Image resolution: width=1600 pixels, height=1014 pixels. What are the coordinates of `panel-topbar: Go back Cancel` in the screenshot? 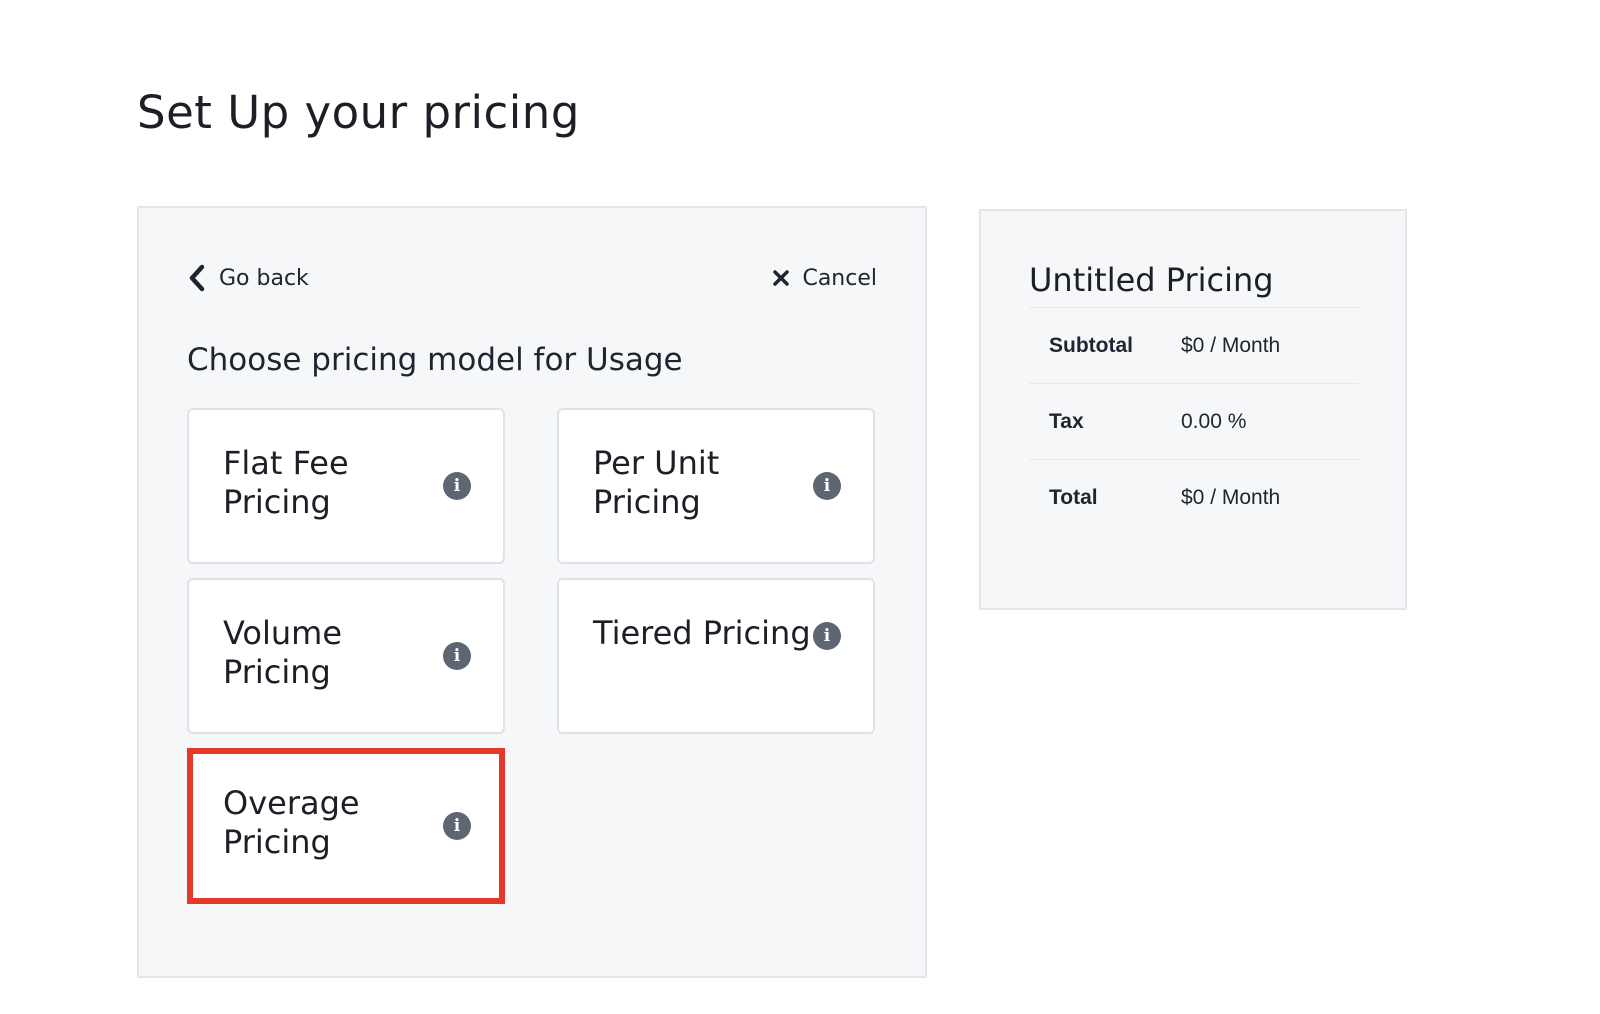 It's located at (532, 278).